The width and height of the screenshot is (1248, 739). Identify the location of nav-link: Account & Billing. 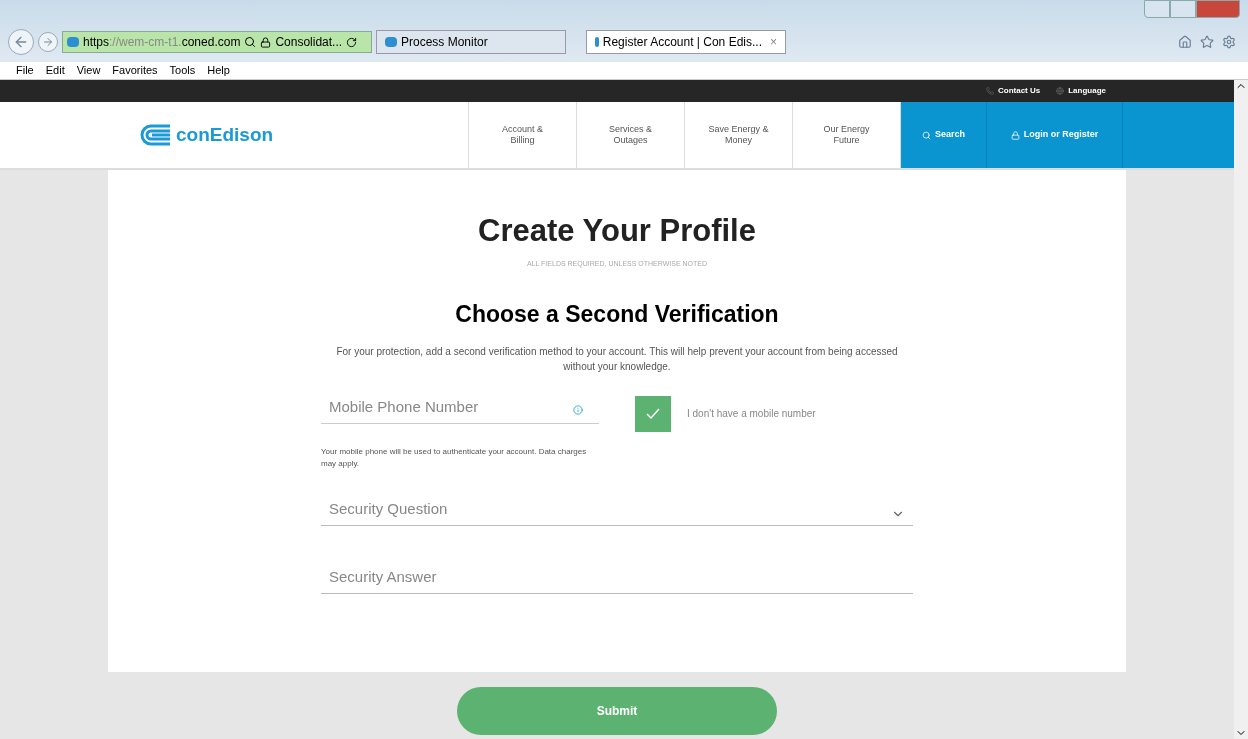
(522, 135).